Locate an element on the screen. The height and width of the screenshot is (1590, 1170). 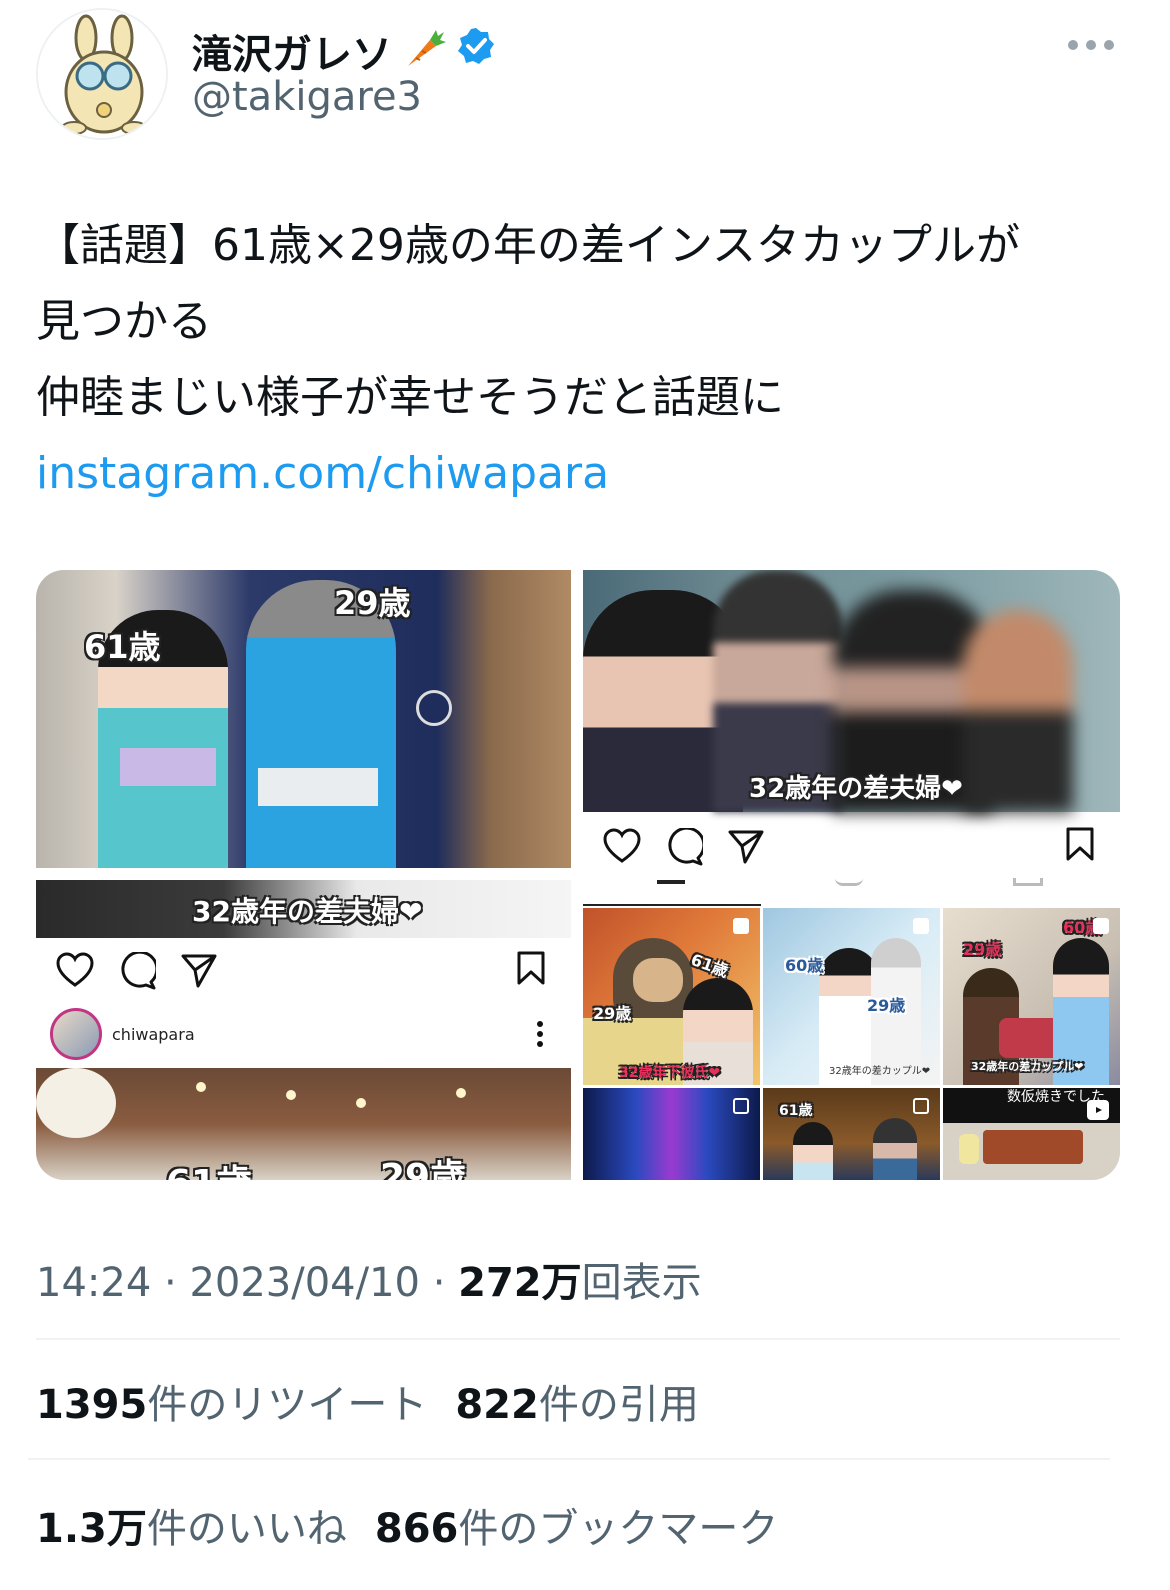
tweet-line-2: 見つかる is located at coordinates (124, 321).